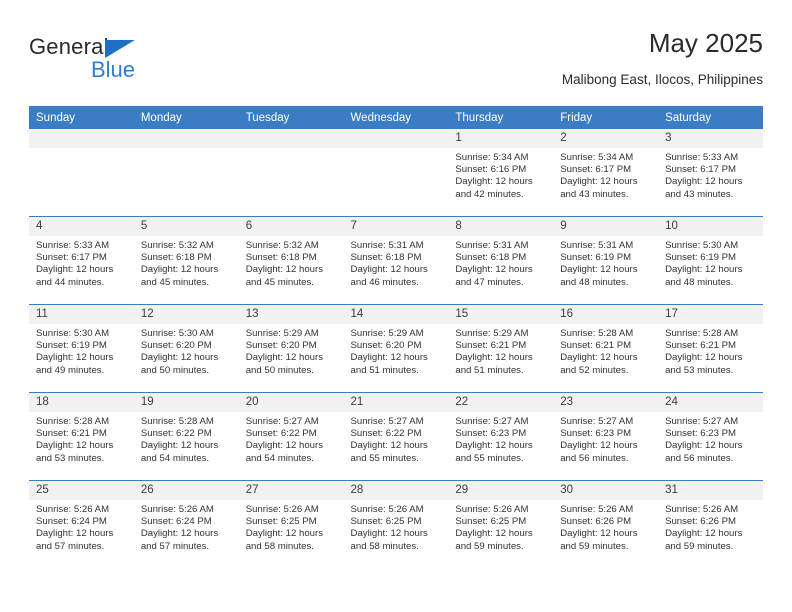 This screenshot has height=612, width=792. What do you see at coordinates (73, 421) in the screenshot?
I see `sunrise-text: Sunrise: 5:28 AM` at bounding box center [73, 421].